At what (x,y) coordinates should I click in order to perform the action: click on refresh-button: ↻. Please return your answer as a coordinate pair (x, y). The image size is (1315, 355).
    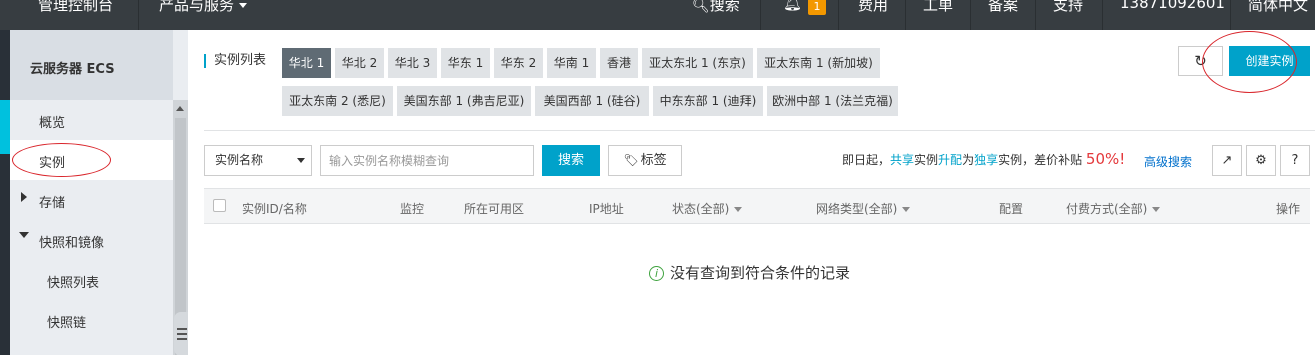
    Looking at the image, I should click on (1200, 61).